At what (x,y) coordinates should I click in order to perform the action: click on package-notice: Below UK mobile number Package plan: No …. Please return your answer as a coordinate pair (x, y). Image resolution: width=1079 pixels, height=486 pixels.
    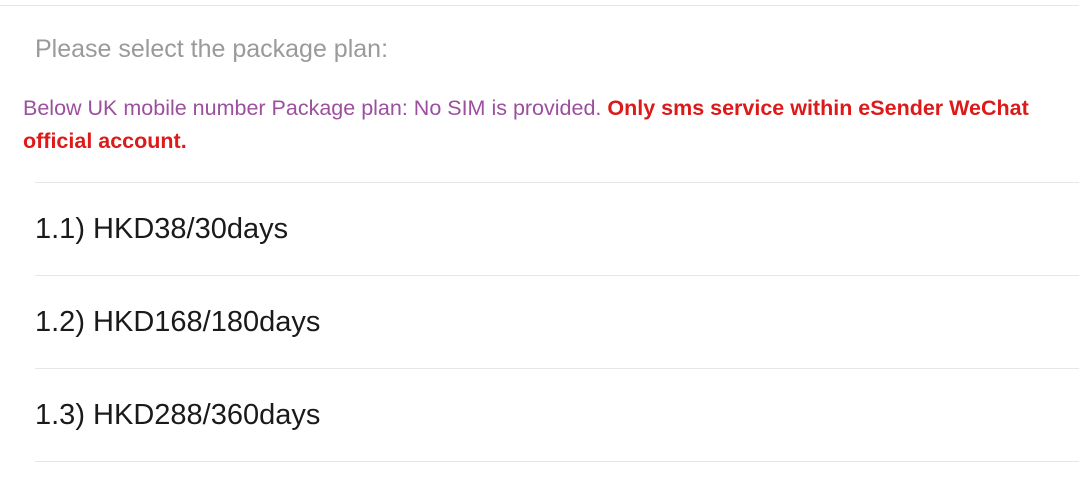
    Looking at the image, I should click on (540, 125).